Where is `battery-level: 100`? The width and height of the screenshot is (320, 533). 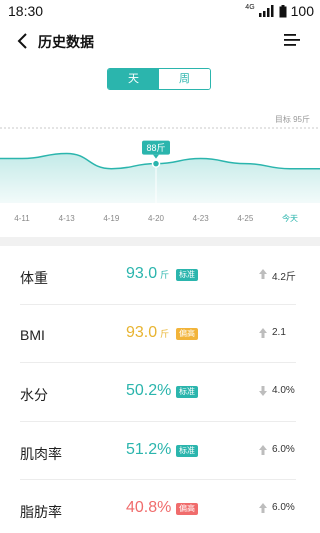 battery-level: 100 is located at coordinates (302, 11).